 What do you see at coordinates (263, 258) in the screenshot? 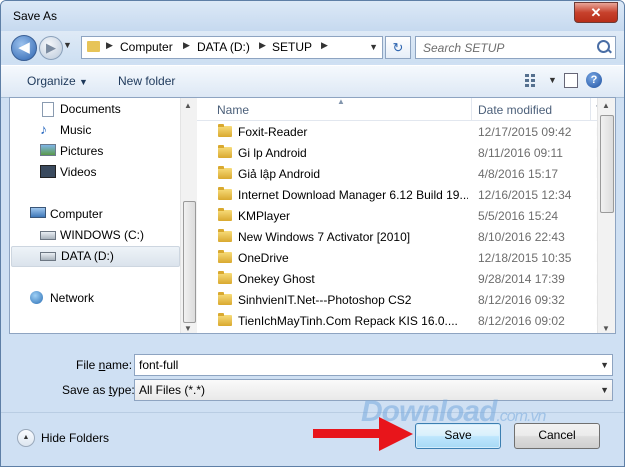
I see `file-name-cell: OneDrive` at bounding box center [263, 258].